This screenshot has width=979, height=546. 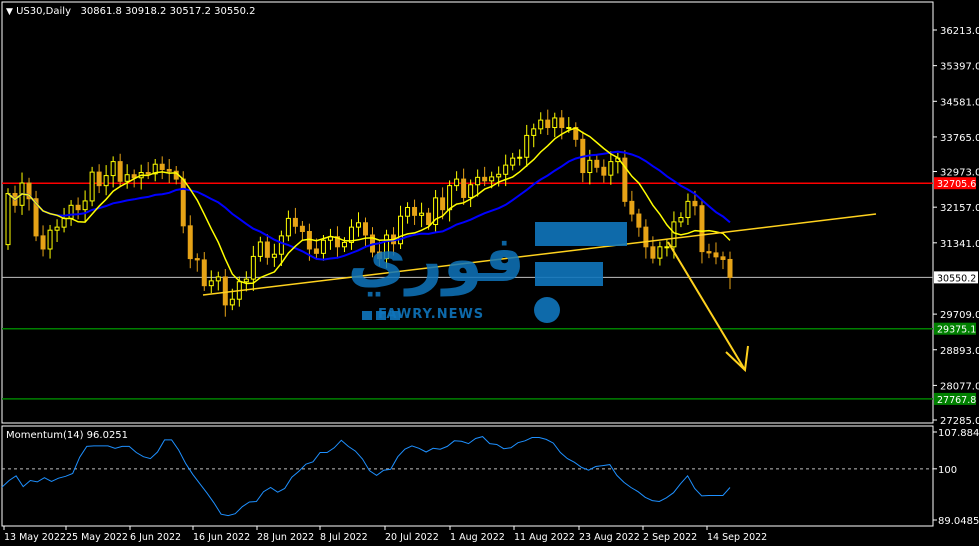 What do you see at coordinates (959, 386) in the screenshot?
I see `price-axis-label: 28077.0` at bounding box center [959, 386].